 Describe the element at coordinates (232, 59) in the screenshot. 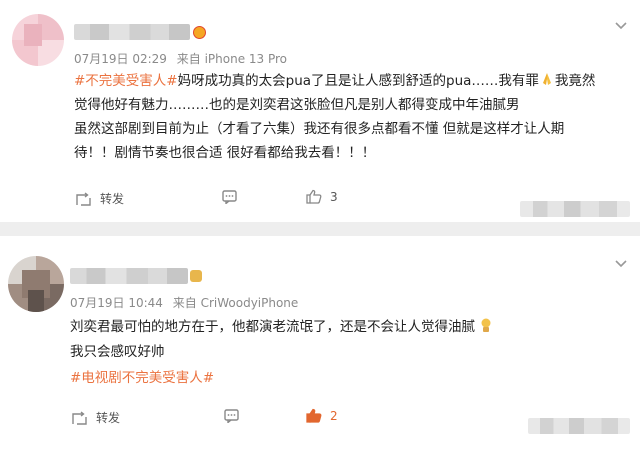

I see `post-source: 来自 iPhone 13 Pro` at that location.